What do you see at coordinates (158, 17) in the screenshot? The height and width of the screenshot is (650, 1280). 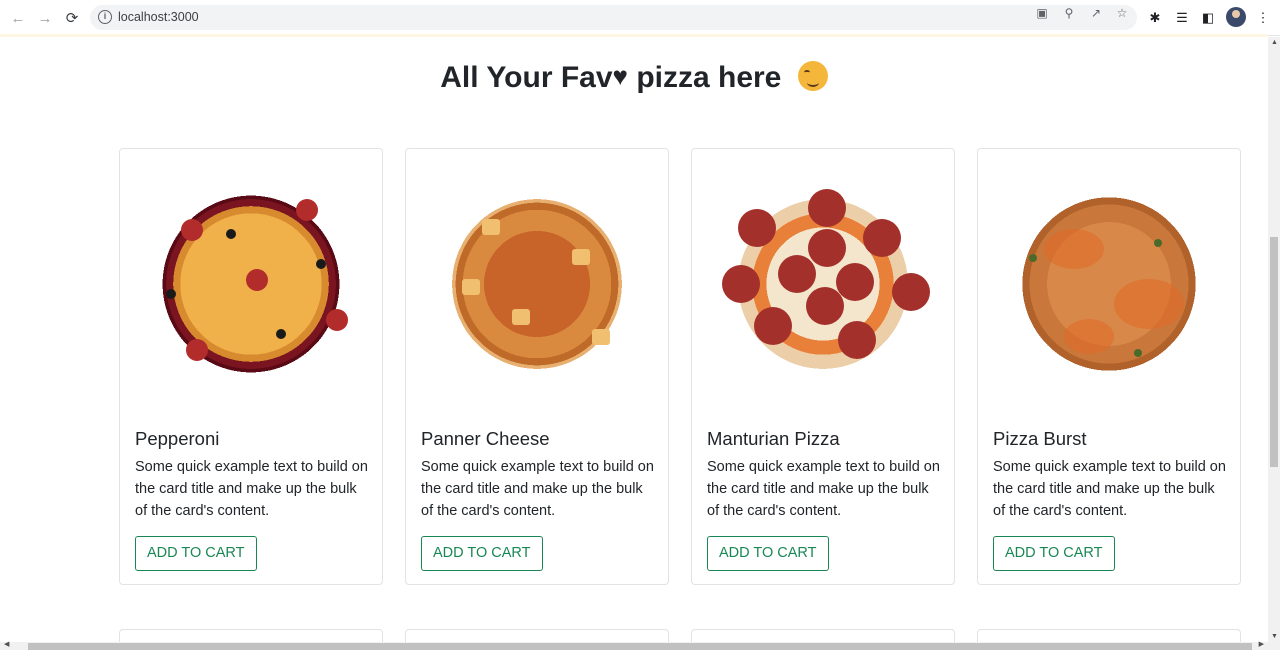 I see `address-url: localhost:3000` at bounding box center [158, 17].